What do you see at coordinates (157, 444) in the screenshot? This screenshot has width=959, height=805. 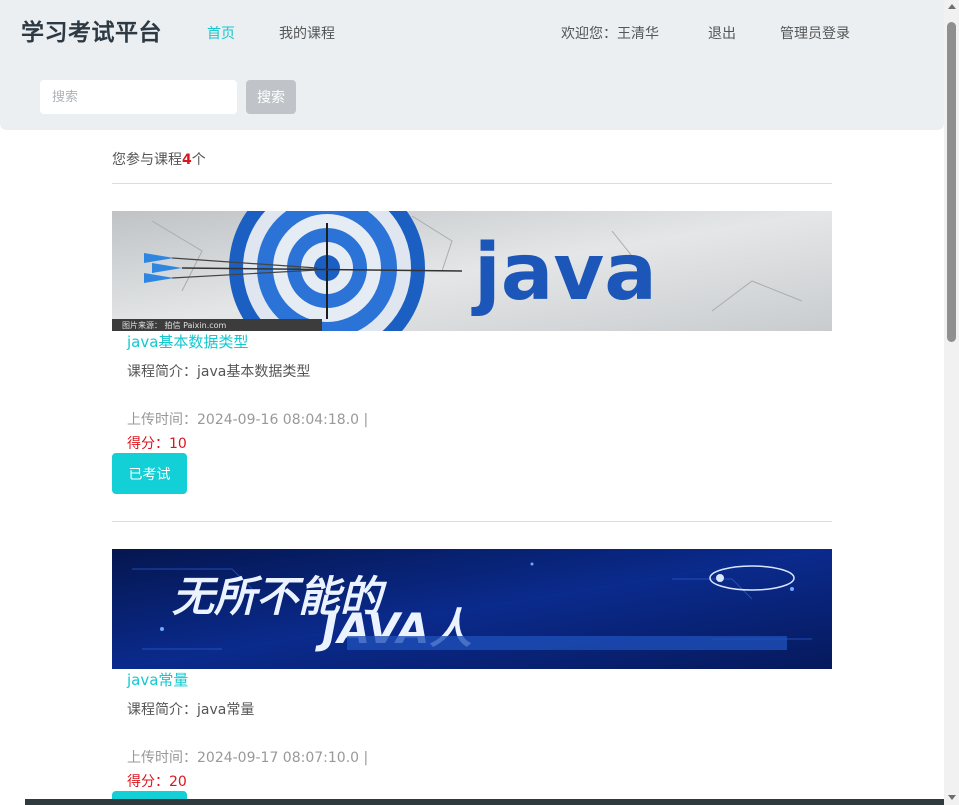 I see `course-score: 得分：10` at bounding box center [157, 444].